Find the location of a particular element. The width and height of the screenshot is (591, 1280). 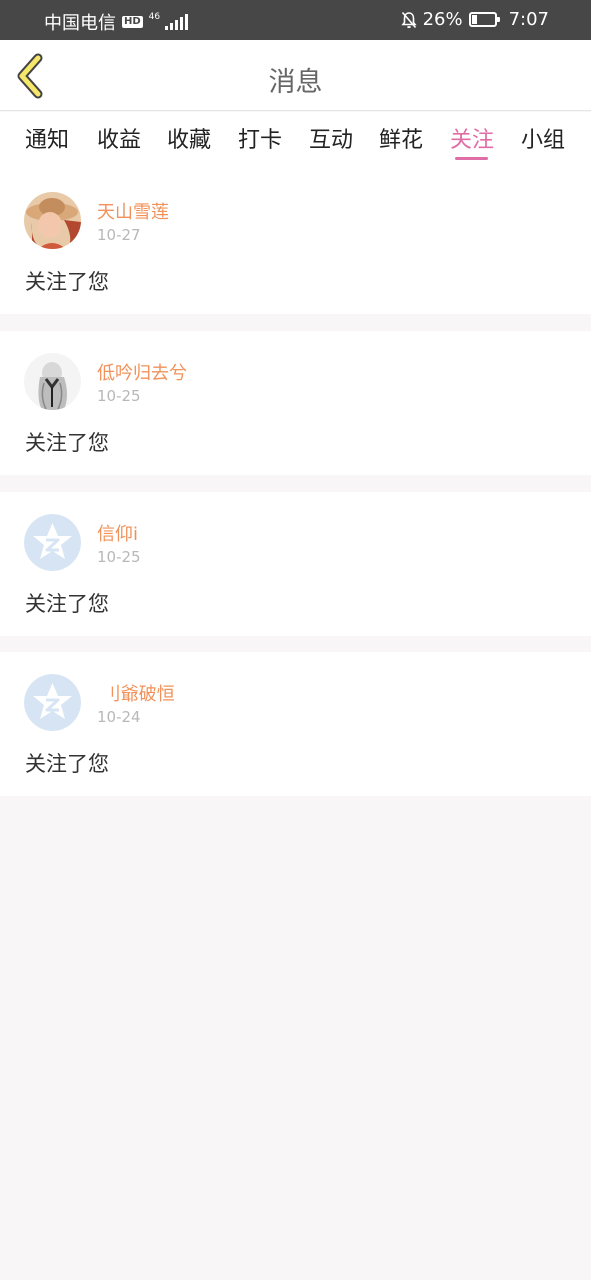

username: 天山雪莲 is located at coordinates (133, 211).